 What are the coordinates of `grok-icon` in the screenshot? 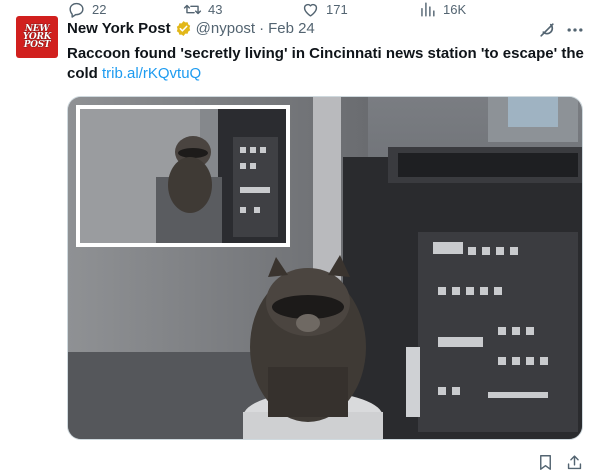 It's located at (547, 30).